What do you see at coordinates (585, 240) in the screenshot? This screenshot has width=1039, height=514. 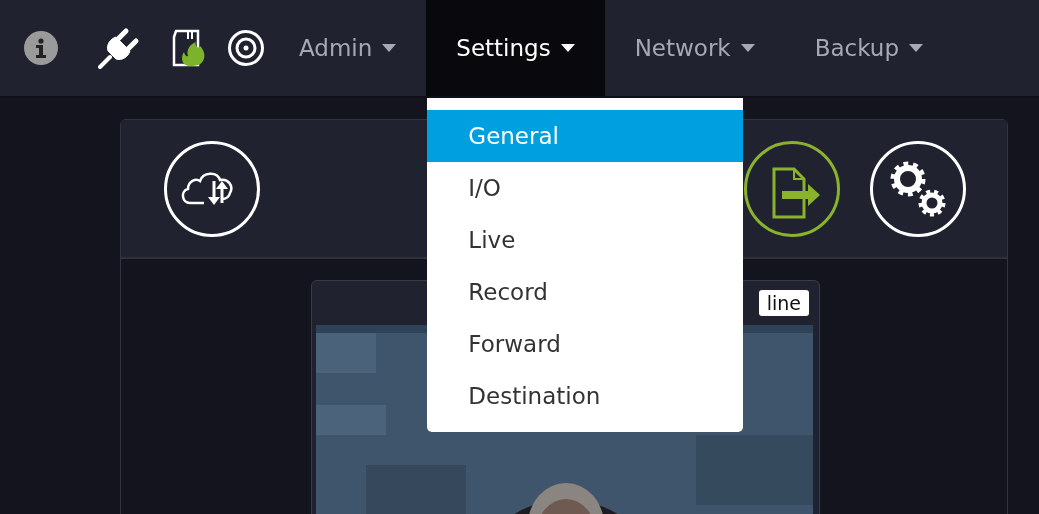 I see `dropdown-item: Live` at bounding box center [585, 240].